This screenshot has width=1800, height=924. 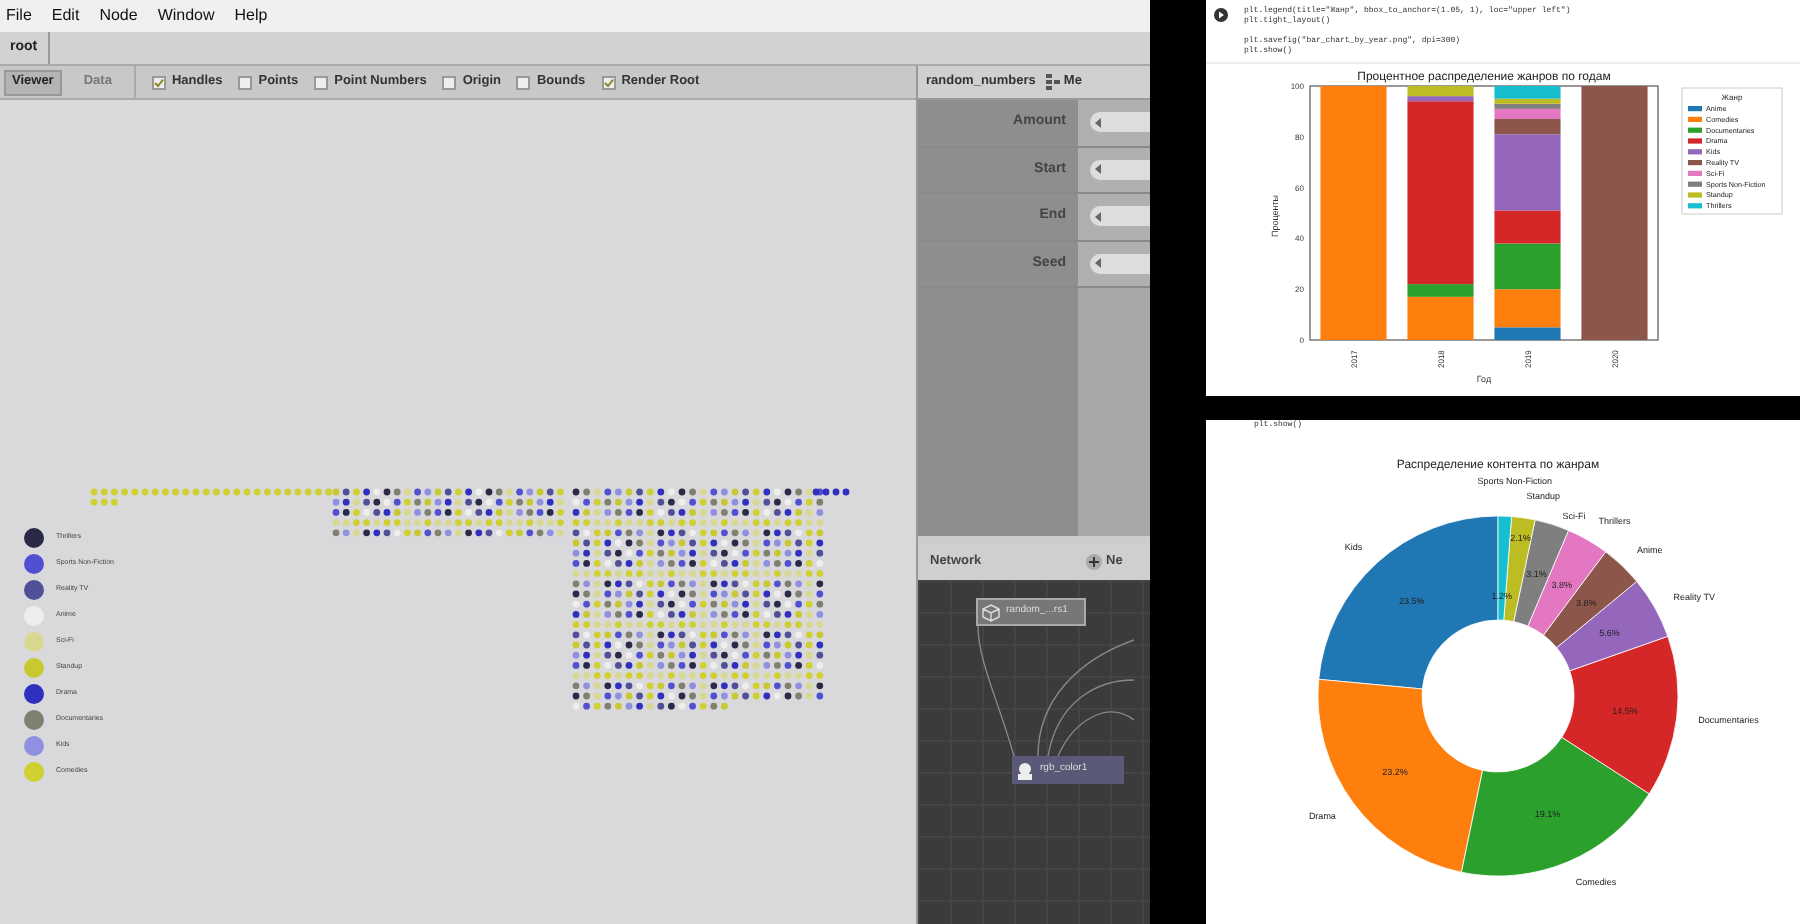 I want to click on menu-item: Window, so click(x=186, y=16).